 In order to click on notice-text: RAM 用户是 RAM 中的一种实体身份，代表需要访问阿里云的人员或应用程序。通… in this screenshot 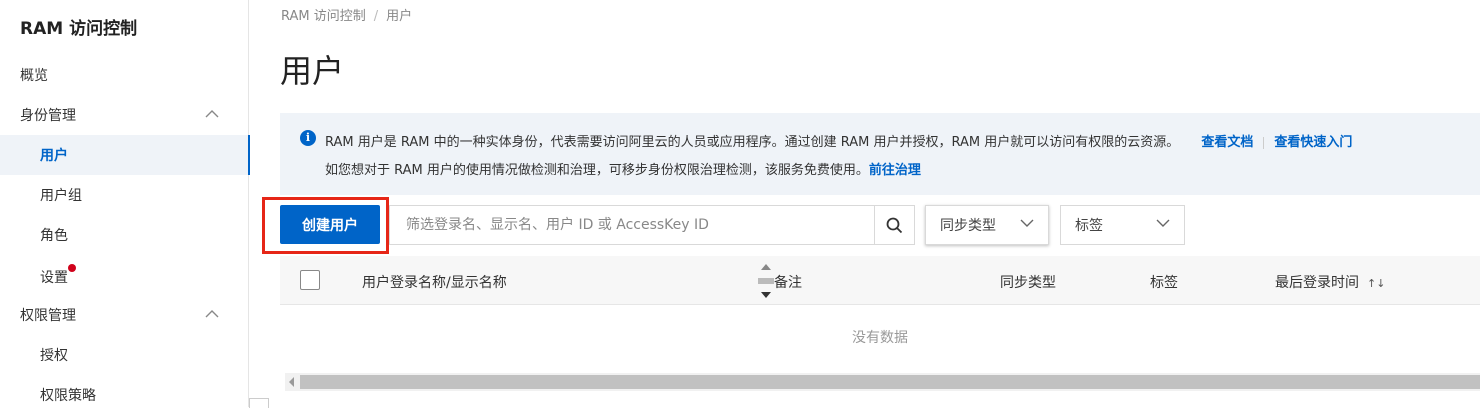, I will do `click(752, 142)`.